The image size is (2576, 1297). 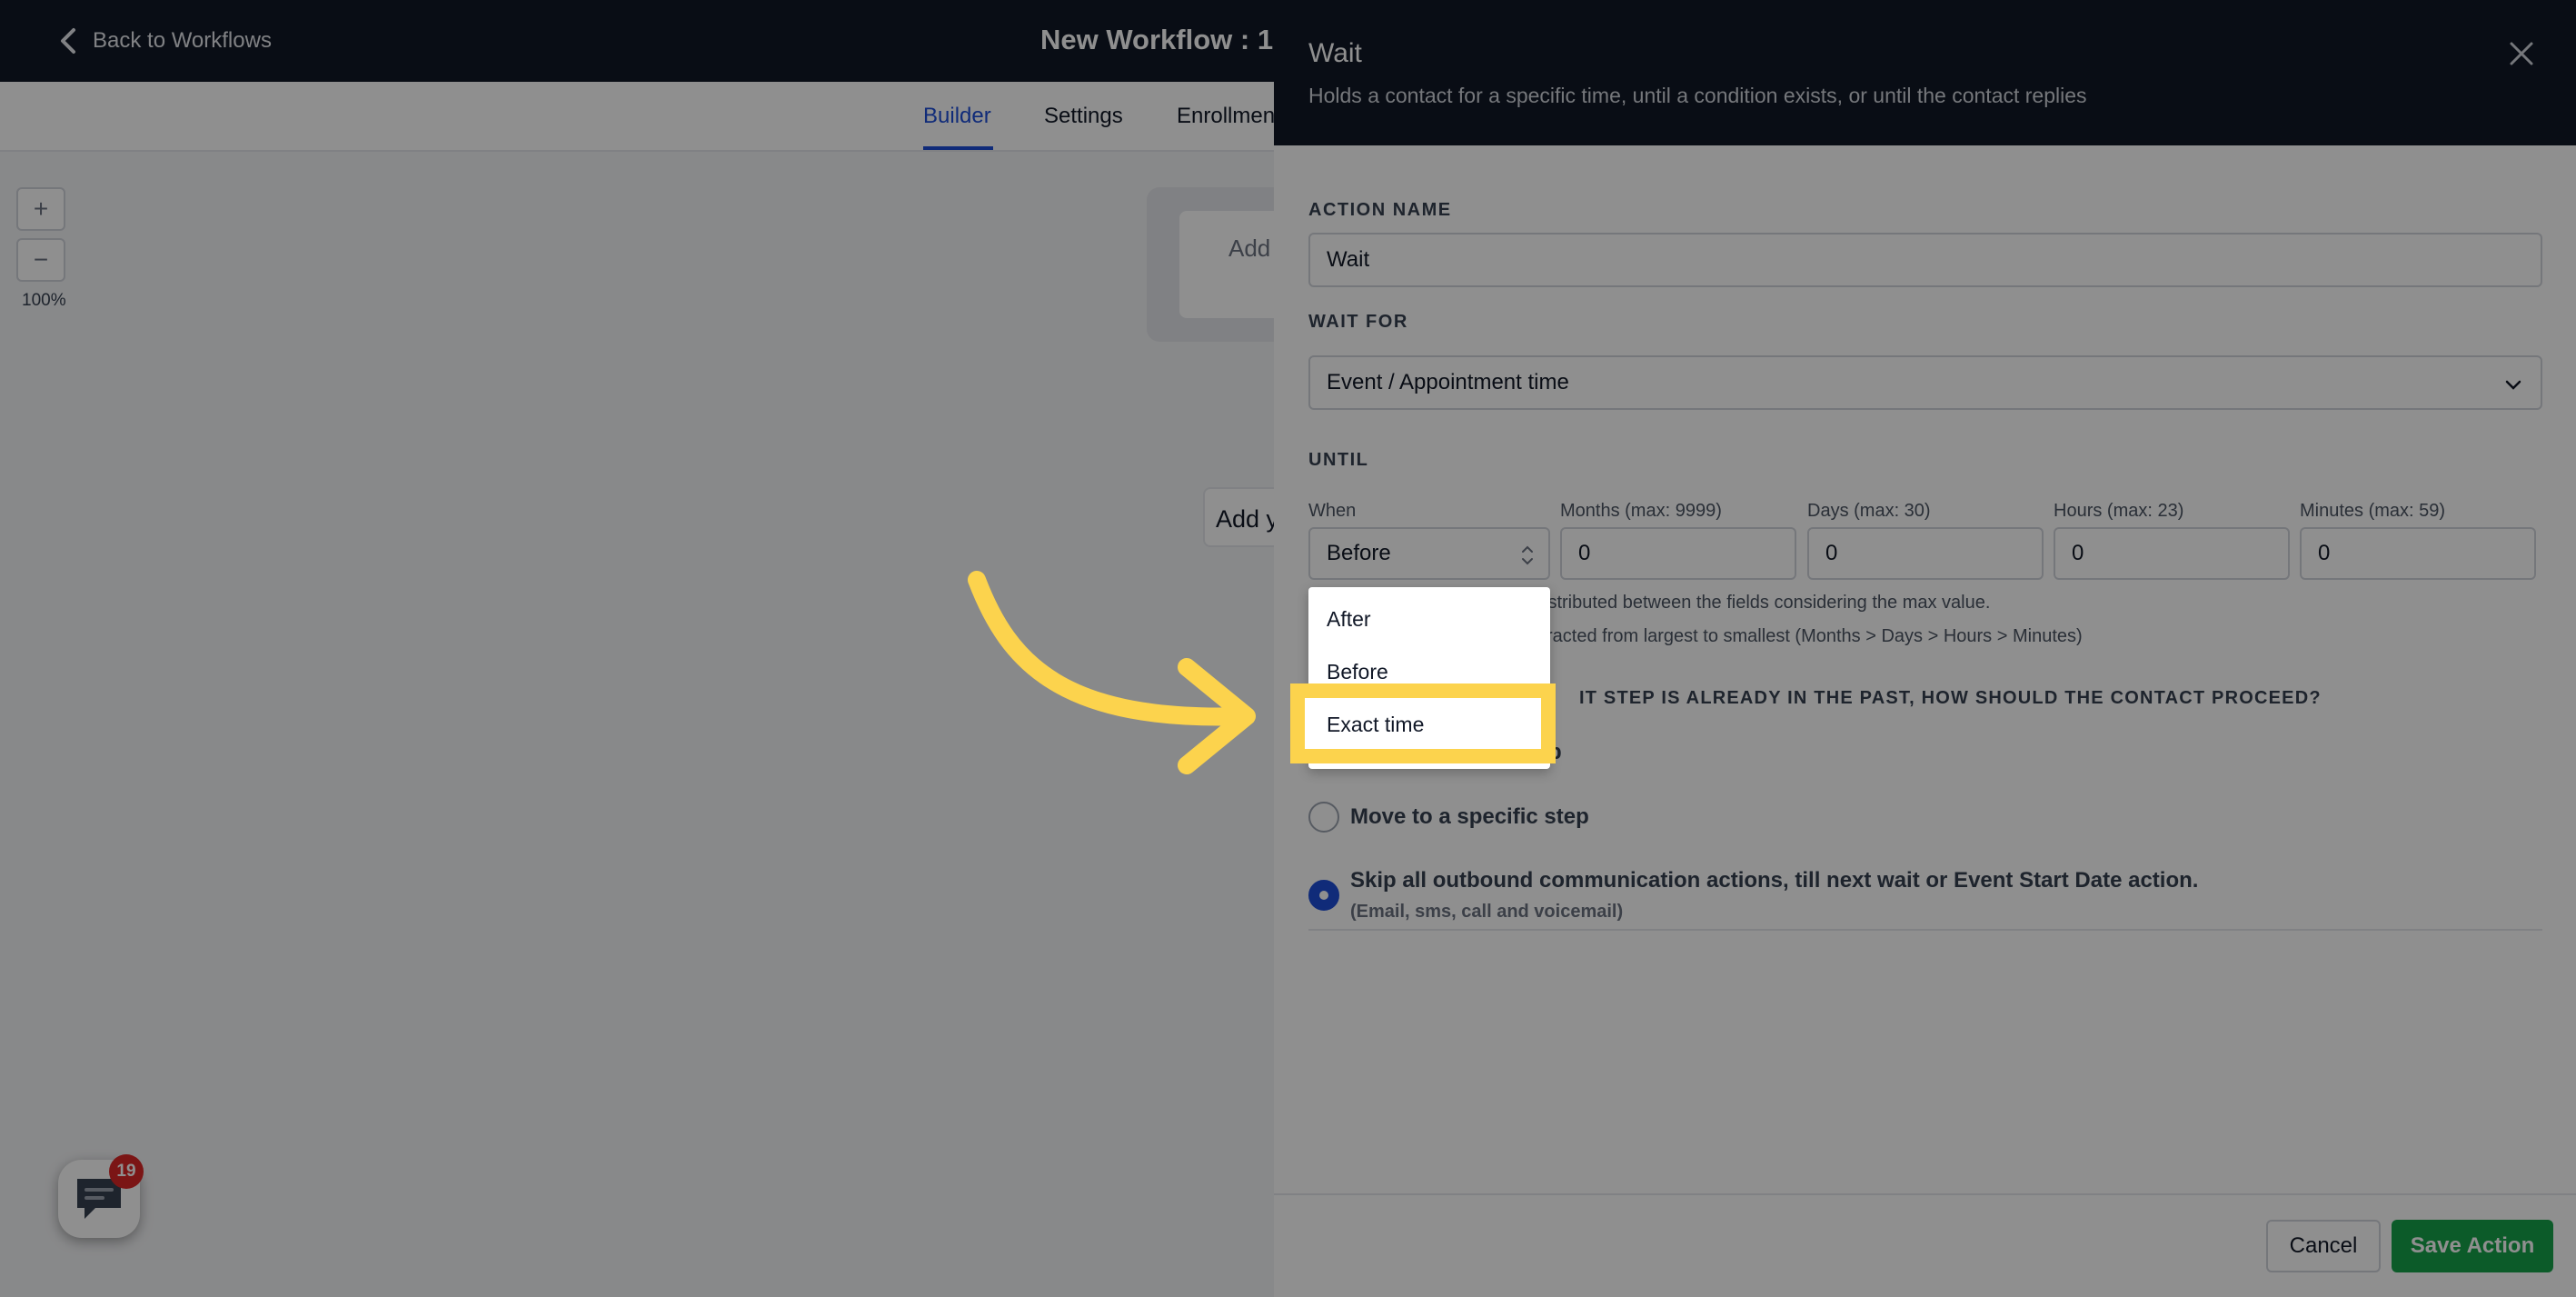 What do you see at coordinates (1112, 672) in the screenshot?
I see `tutorial-arrow-icon` at bounding box center [1112, 672].